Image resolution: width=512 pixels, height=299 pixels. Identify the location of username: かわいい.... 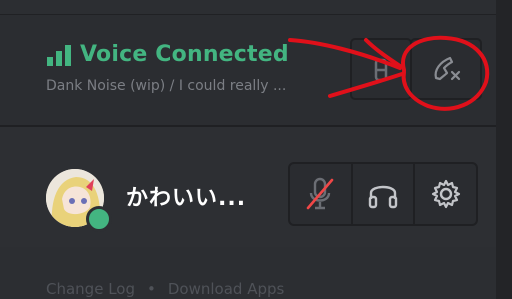
(186, 196).